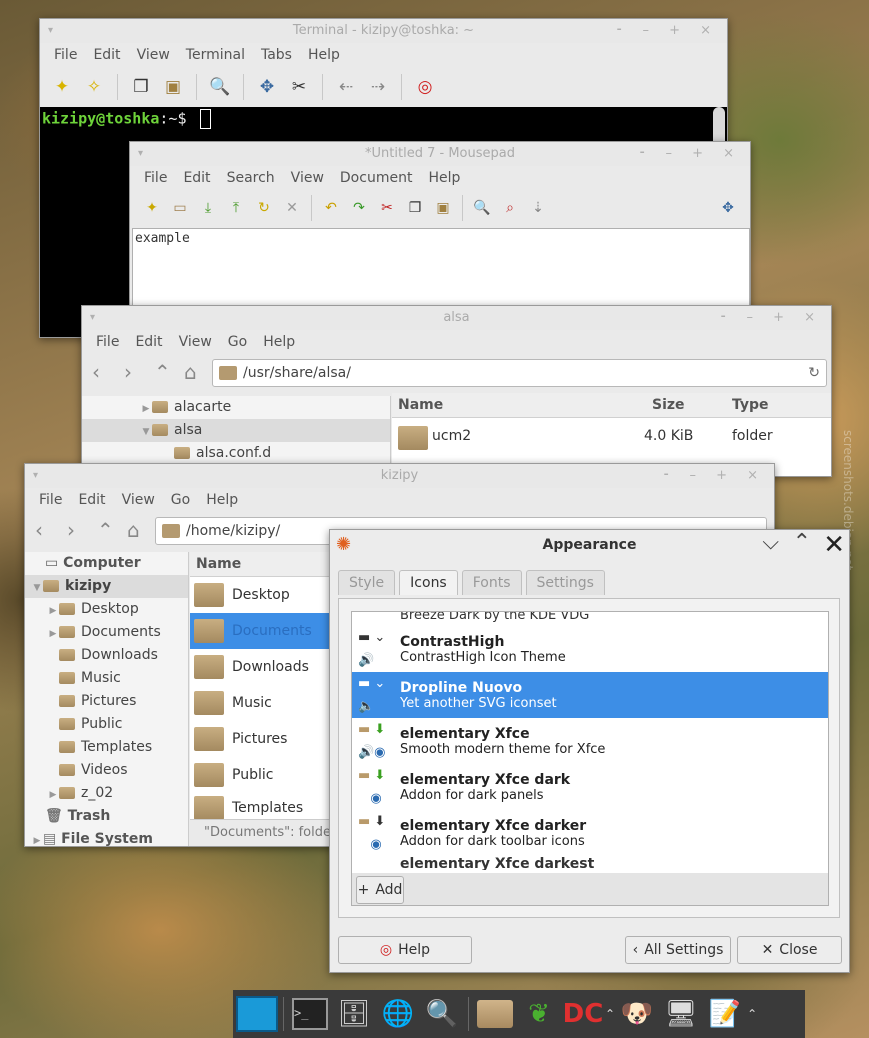 Image resolution: width=869 pixels, height=1038 pixels. Describe the element at coordinates (678, 950) in the screenshot. I see `all-settings-button: ‹ All Settings` at that location.